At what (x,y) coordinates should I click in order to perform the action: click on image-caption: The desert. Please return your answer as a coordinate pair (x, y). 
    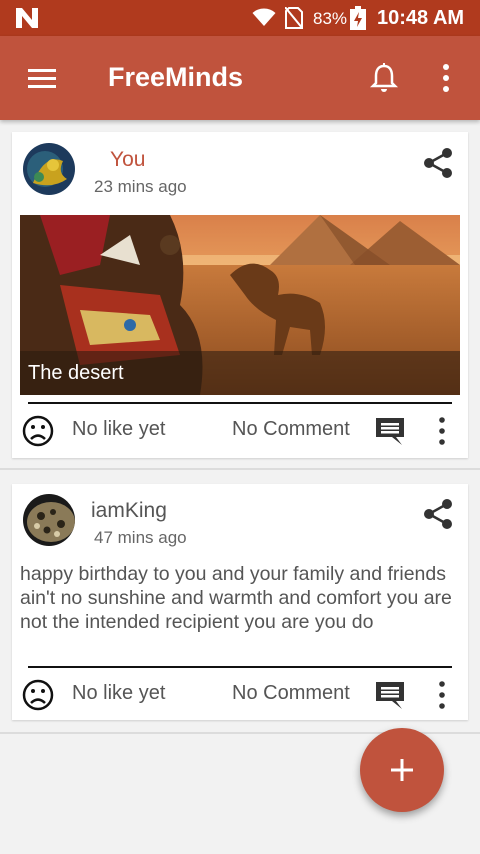
    Looking at the image, I should click on (76, 373).